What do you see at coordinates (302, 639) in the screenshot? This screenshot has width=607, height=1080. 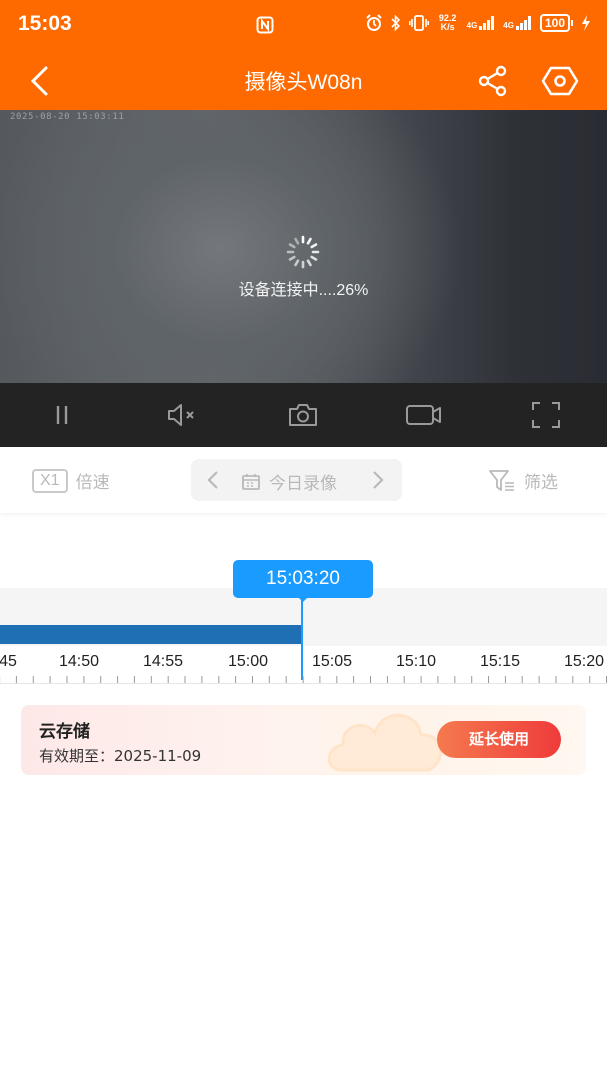 I see `timeline-cursor` at bounding box center [302, 639].